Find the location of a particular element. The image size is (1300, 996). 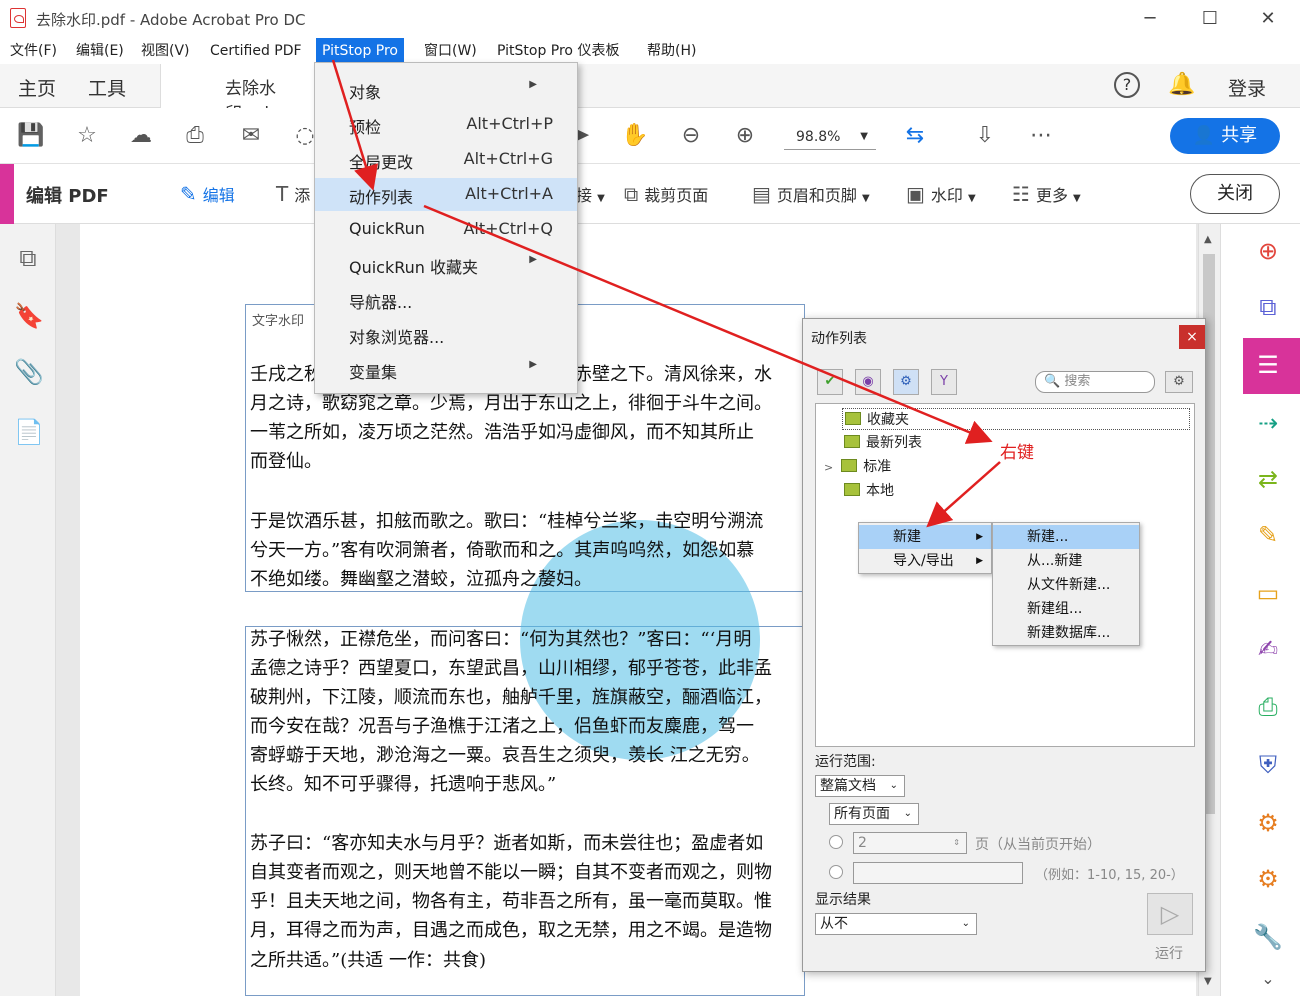

right-click-annotation: 右键 is located at coordinates (1017, 453).